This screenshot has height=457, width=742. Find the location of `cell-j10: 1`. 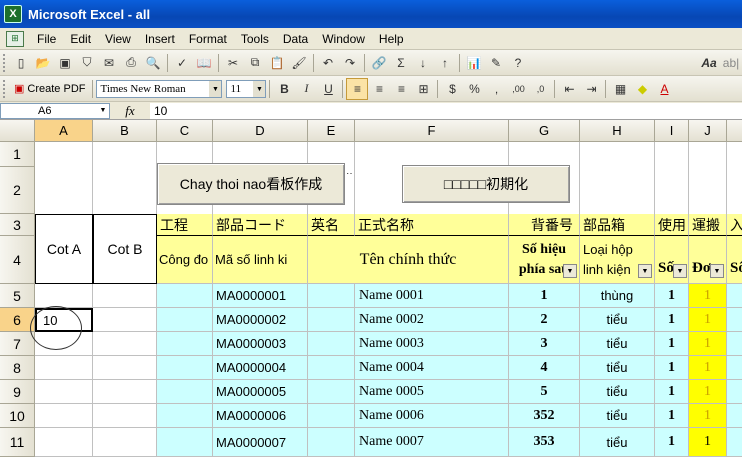

cell-j10: 1 is located at coordinates (708, 416).